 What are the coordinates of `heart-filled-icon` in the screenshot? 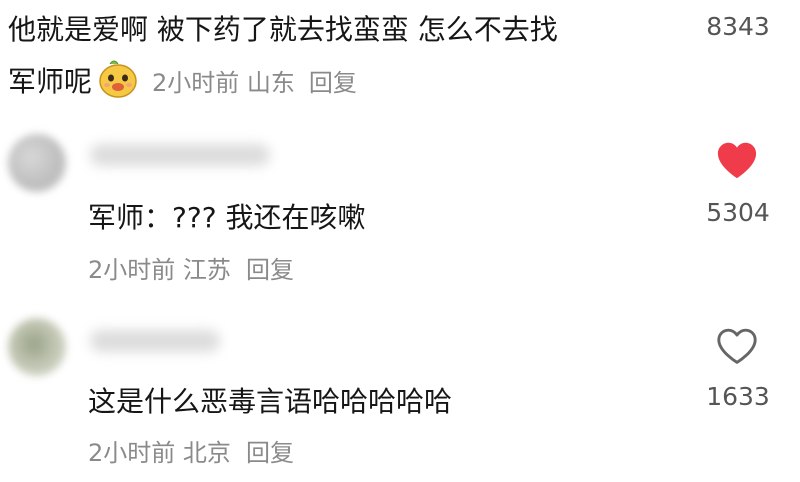 It's located at (737, 162).